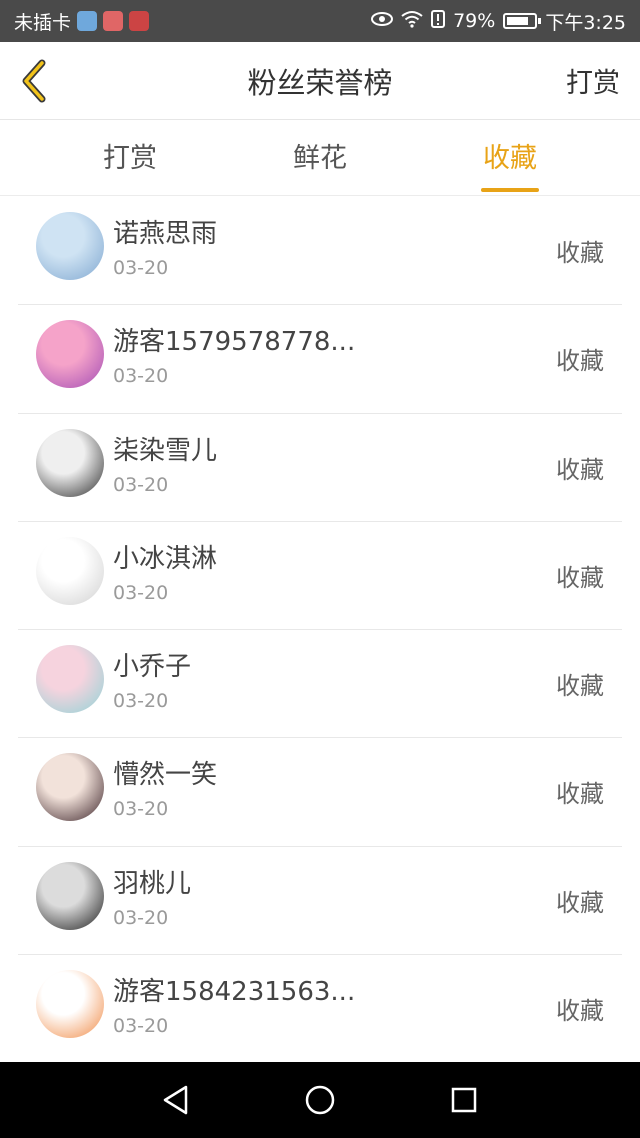 The image size is (640, 1138). I want to click on page-title: 粉丝荣誉榜, so click(320, 82).